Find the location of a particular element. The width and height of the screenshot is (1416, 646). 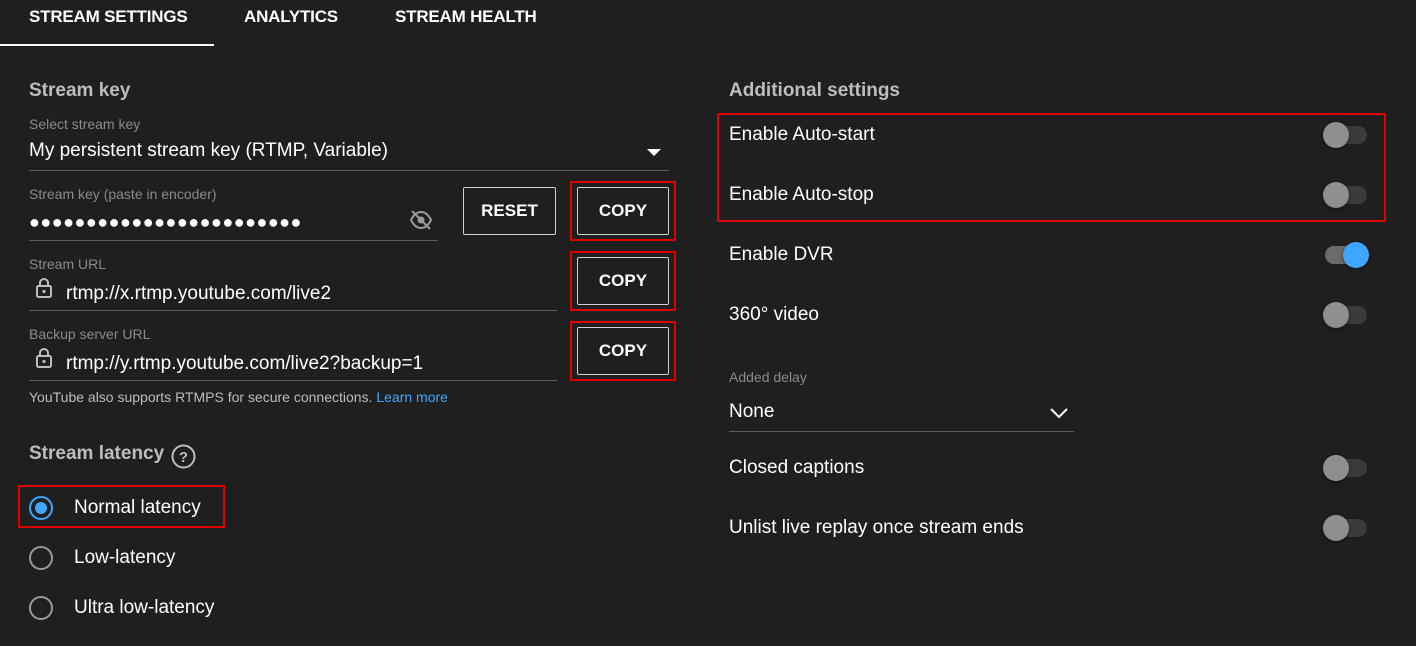

auto-start-toggle is located at coordinates (1346, 135).